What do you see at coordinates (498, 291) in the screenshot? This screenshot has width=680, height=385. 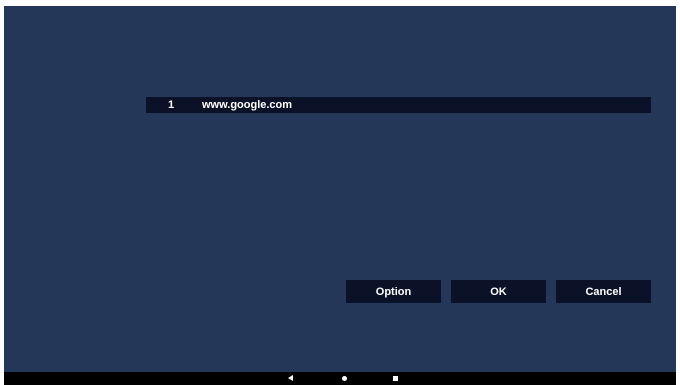 I see `ok-button: OK` at bounding box center [498, 291].